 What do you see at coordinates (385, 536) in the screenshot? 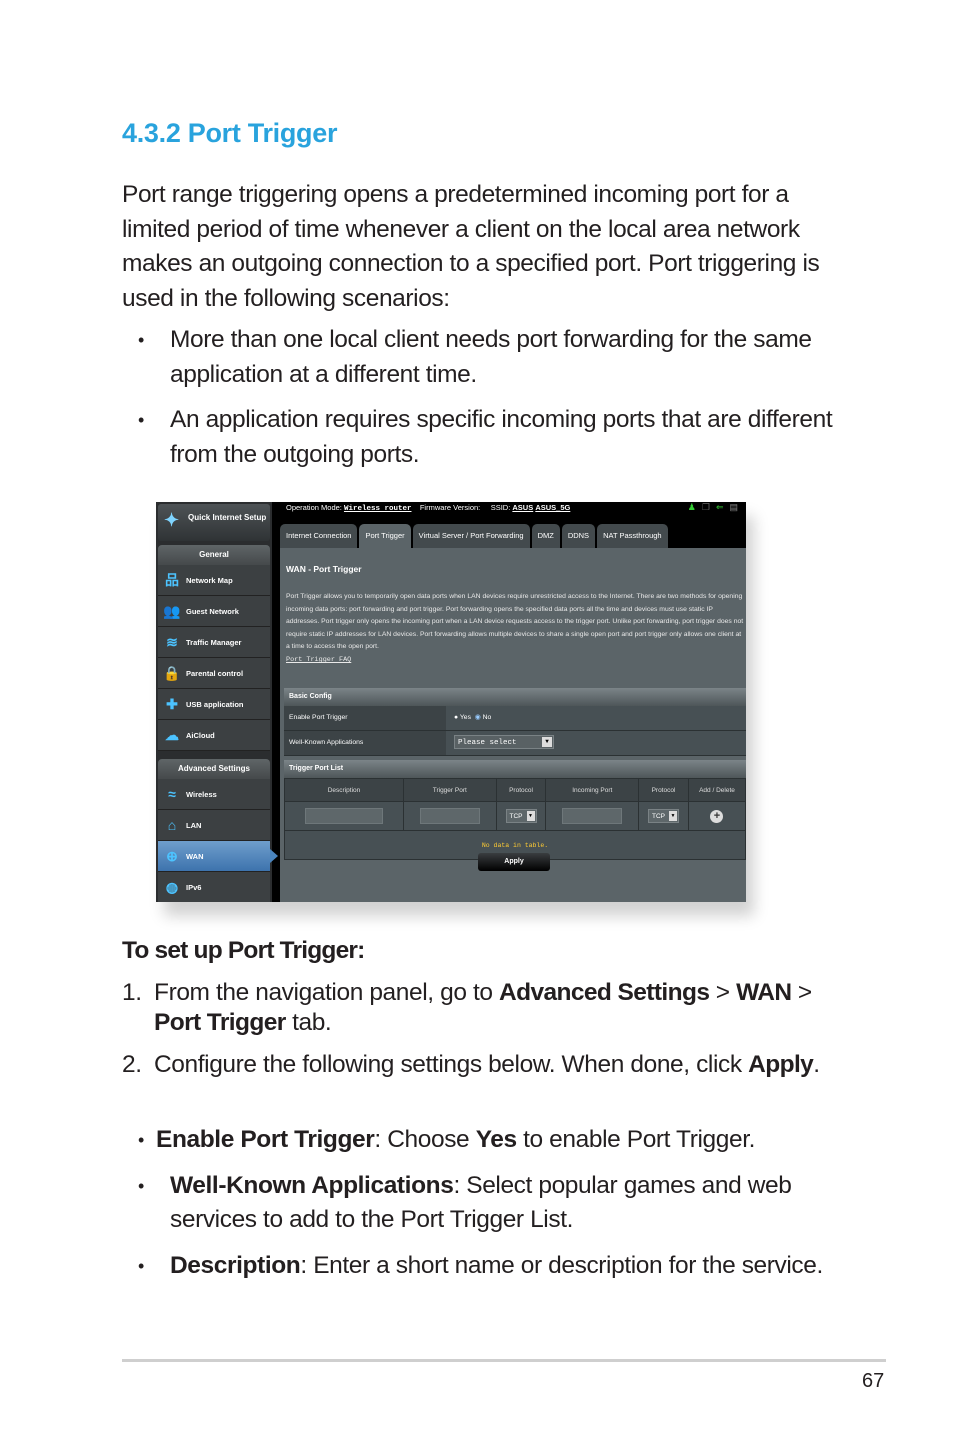
I see `tab-port-trigger: Port Trigger` at bounding box center [385, 536].